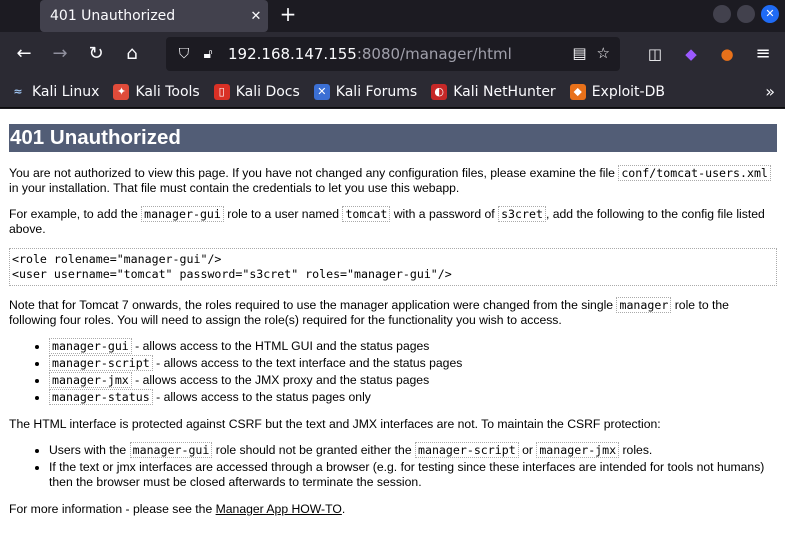  What do you see at coordinates (439, 91) in the screenshot?
I see `nethunter-icon: ◐` at bounding box center [439, 91].